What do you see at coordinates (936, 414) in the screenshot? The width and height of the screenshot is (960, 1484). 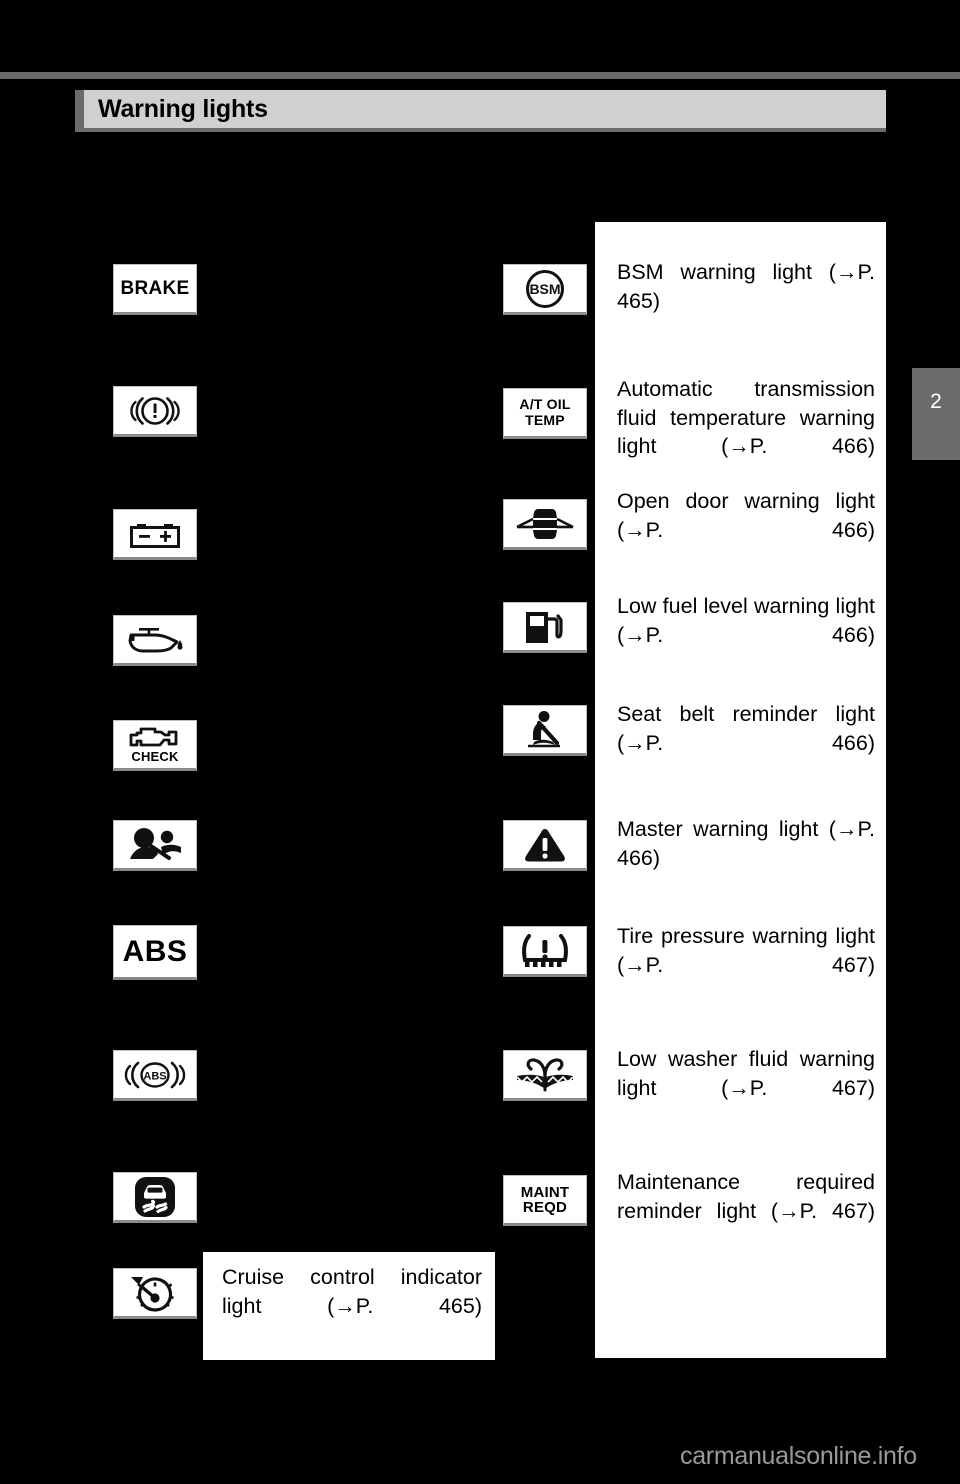 I see `chapter-tab: 2` at bounding box center [936, 414].